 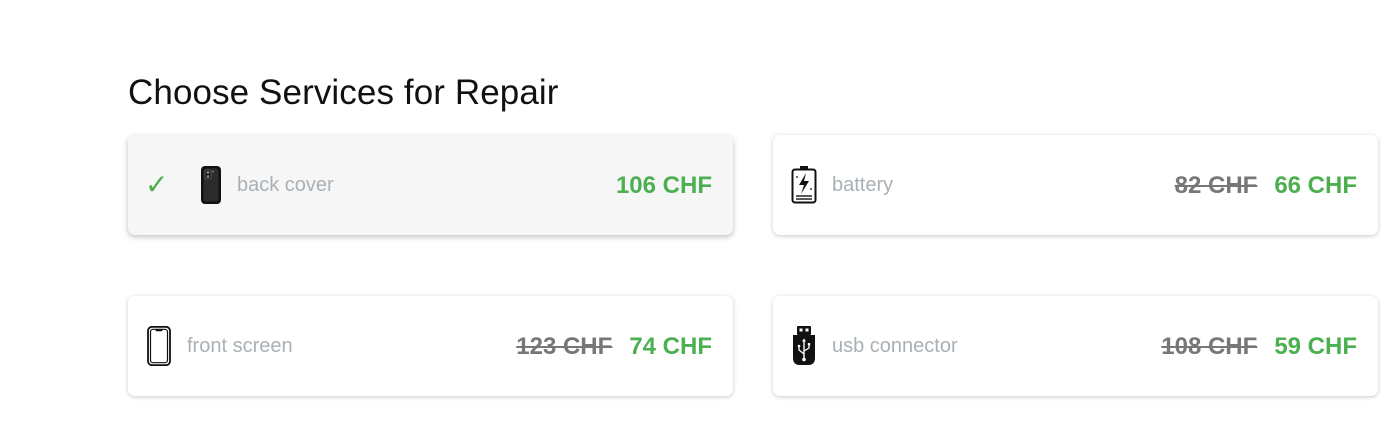 I want to click on usb-icon, so click(x=804, y=346).